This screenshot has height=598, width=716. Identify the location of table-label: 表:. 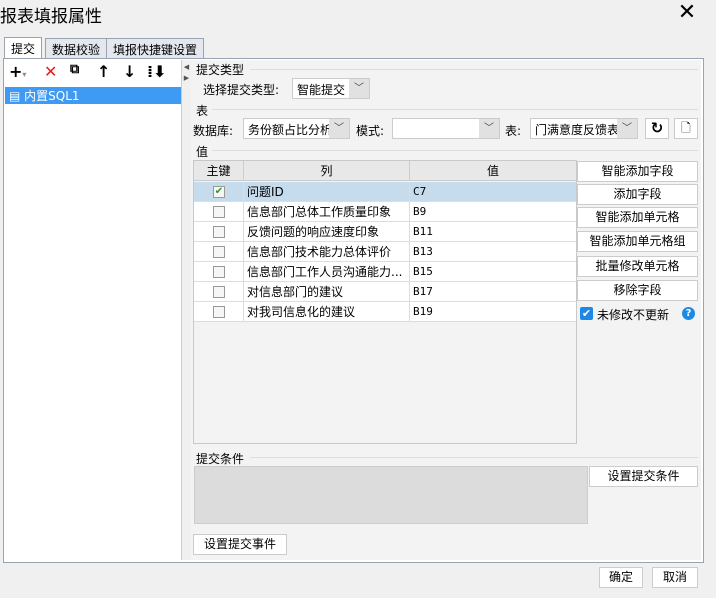
(513, 131).